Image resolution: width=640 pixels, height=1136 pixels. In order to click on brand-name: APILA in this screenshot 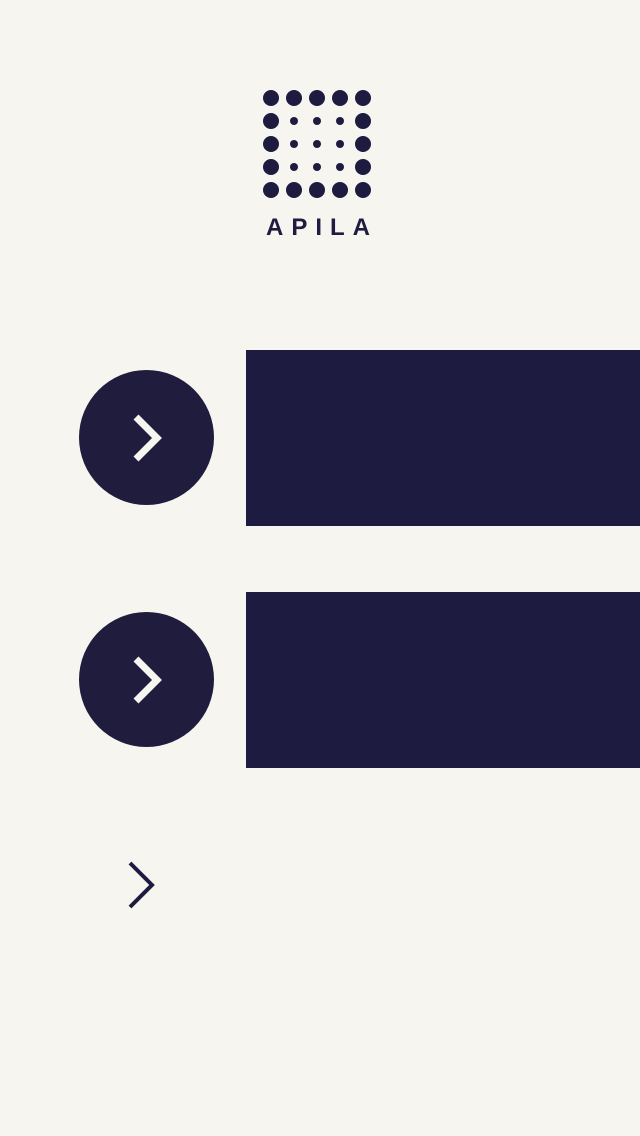, I will do `click(322, 227)`.